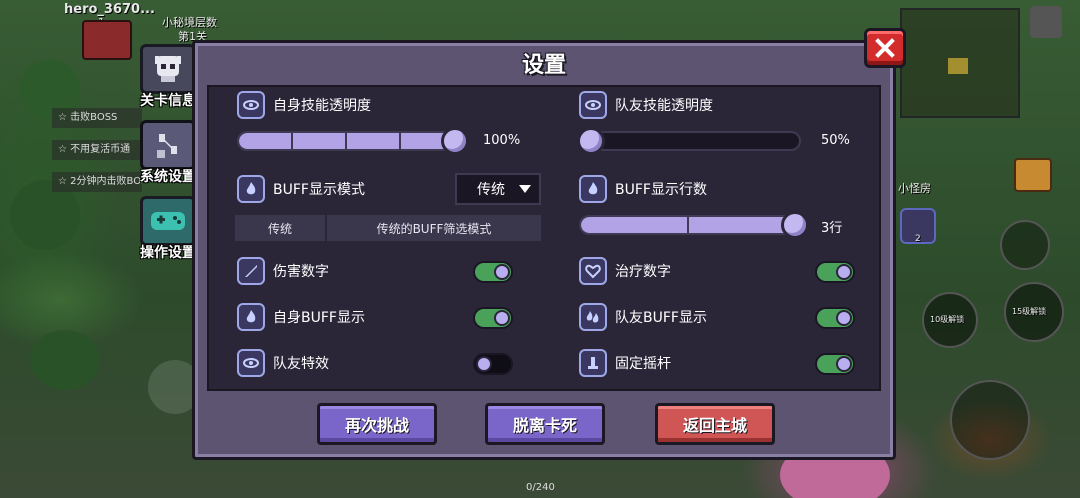  What do you see at coordinates (543, 65) in the screenshot?
I see `panel-title: 设置` at bounding box center [543, 65].